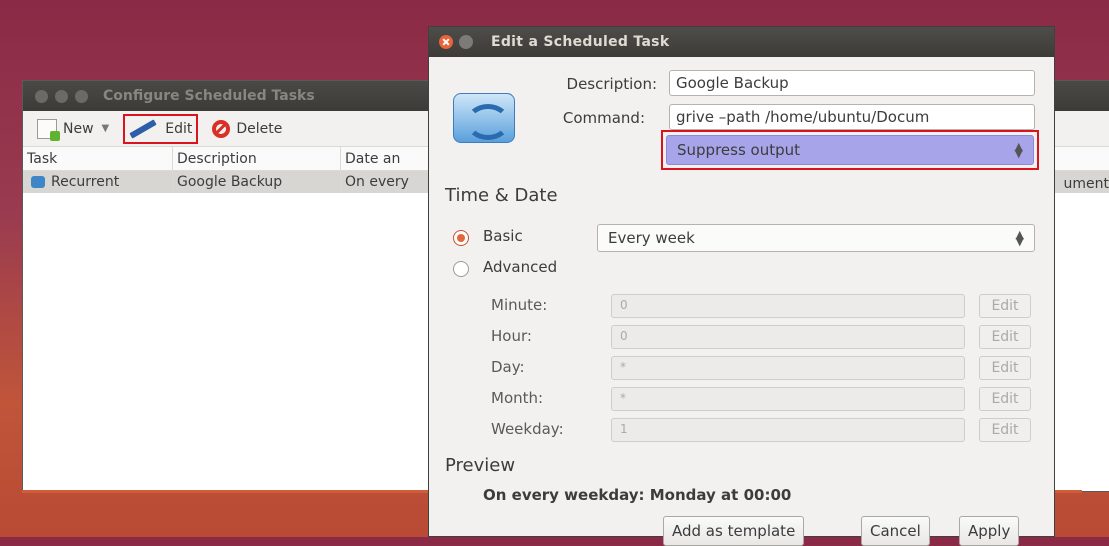 This screenshot has height=546, width=1109. Describe the element at coordinates (78, 129) in the screenshot. I see `new-label: New` at that location.